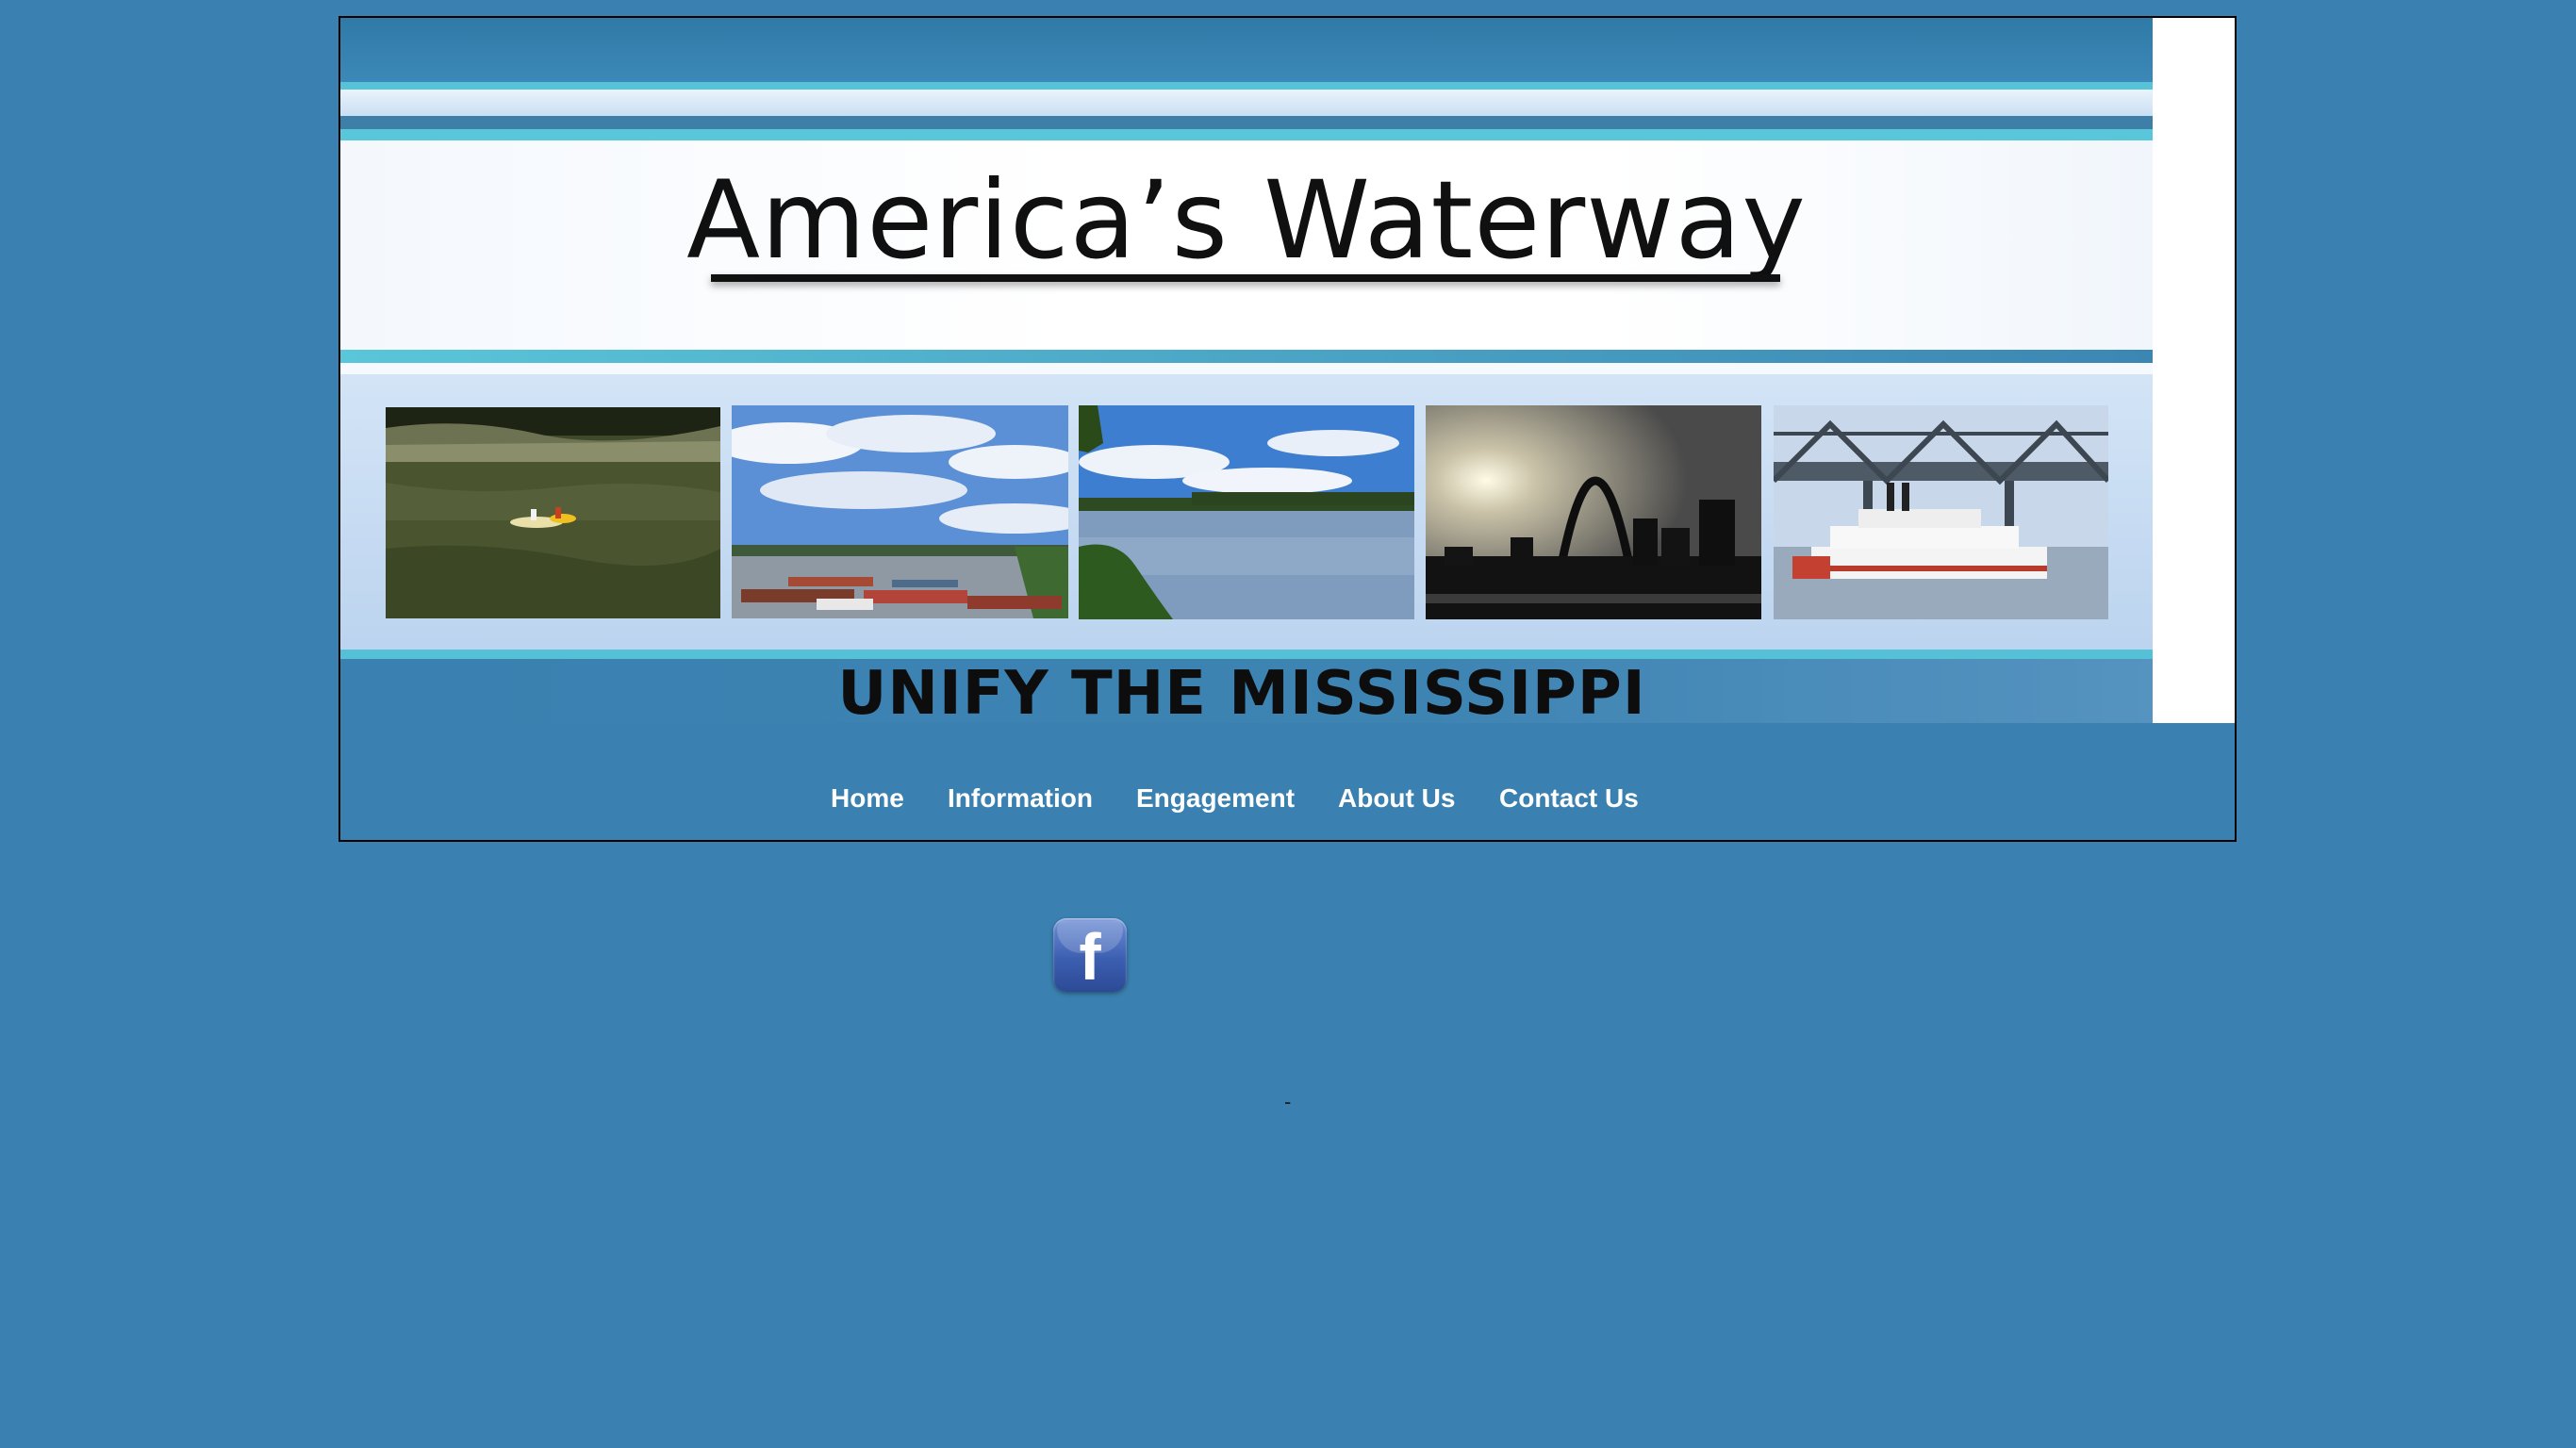  Describe the element at coordinates (1245, 278) in the screenshot. I see `title-underline` at that location.